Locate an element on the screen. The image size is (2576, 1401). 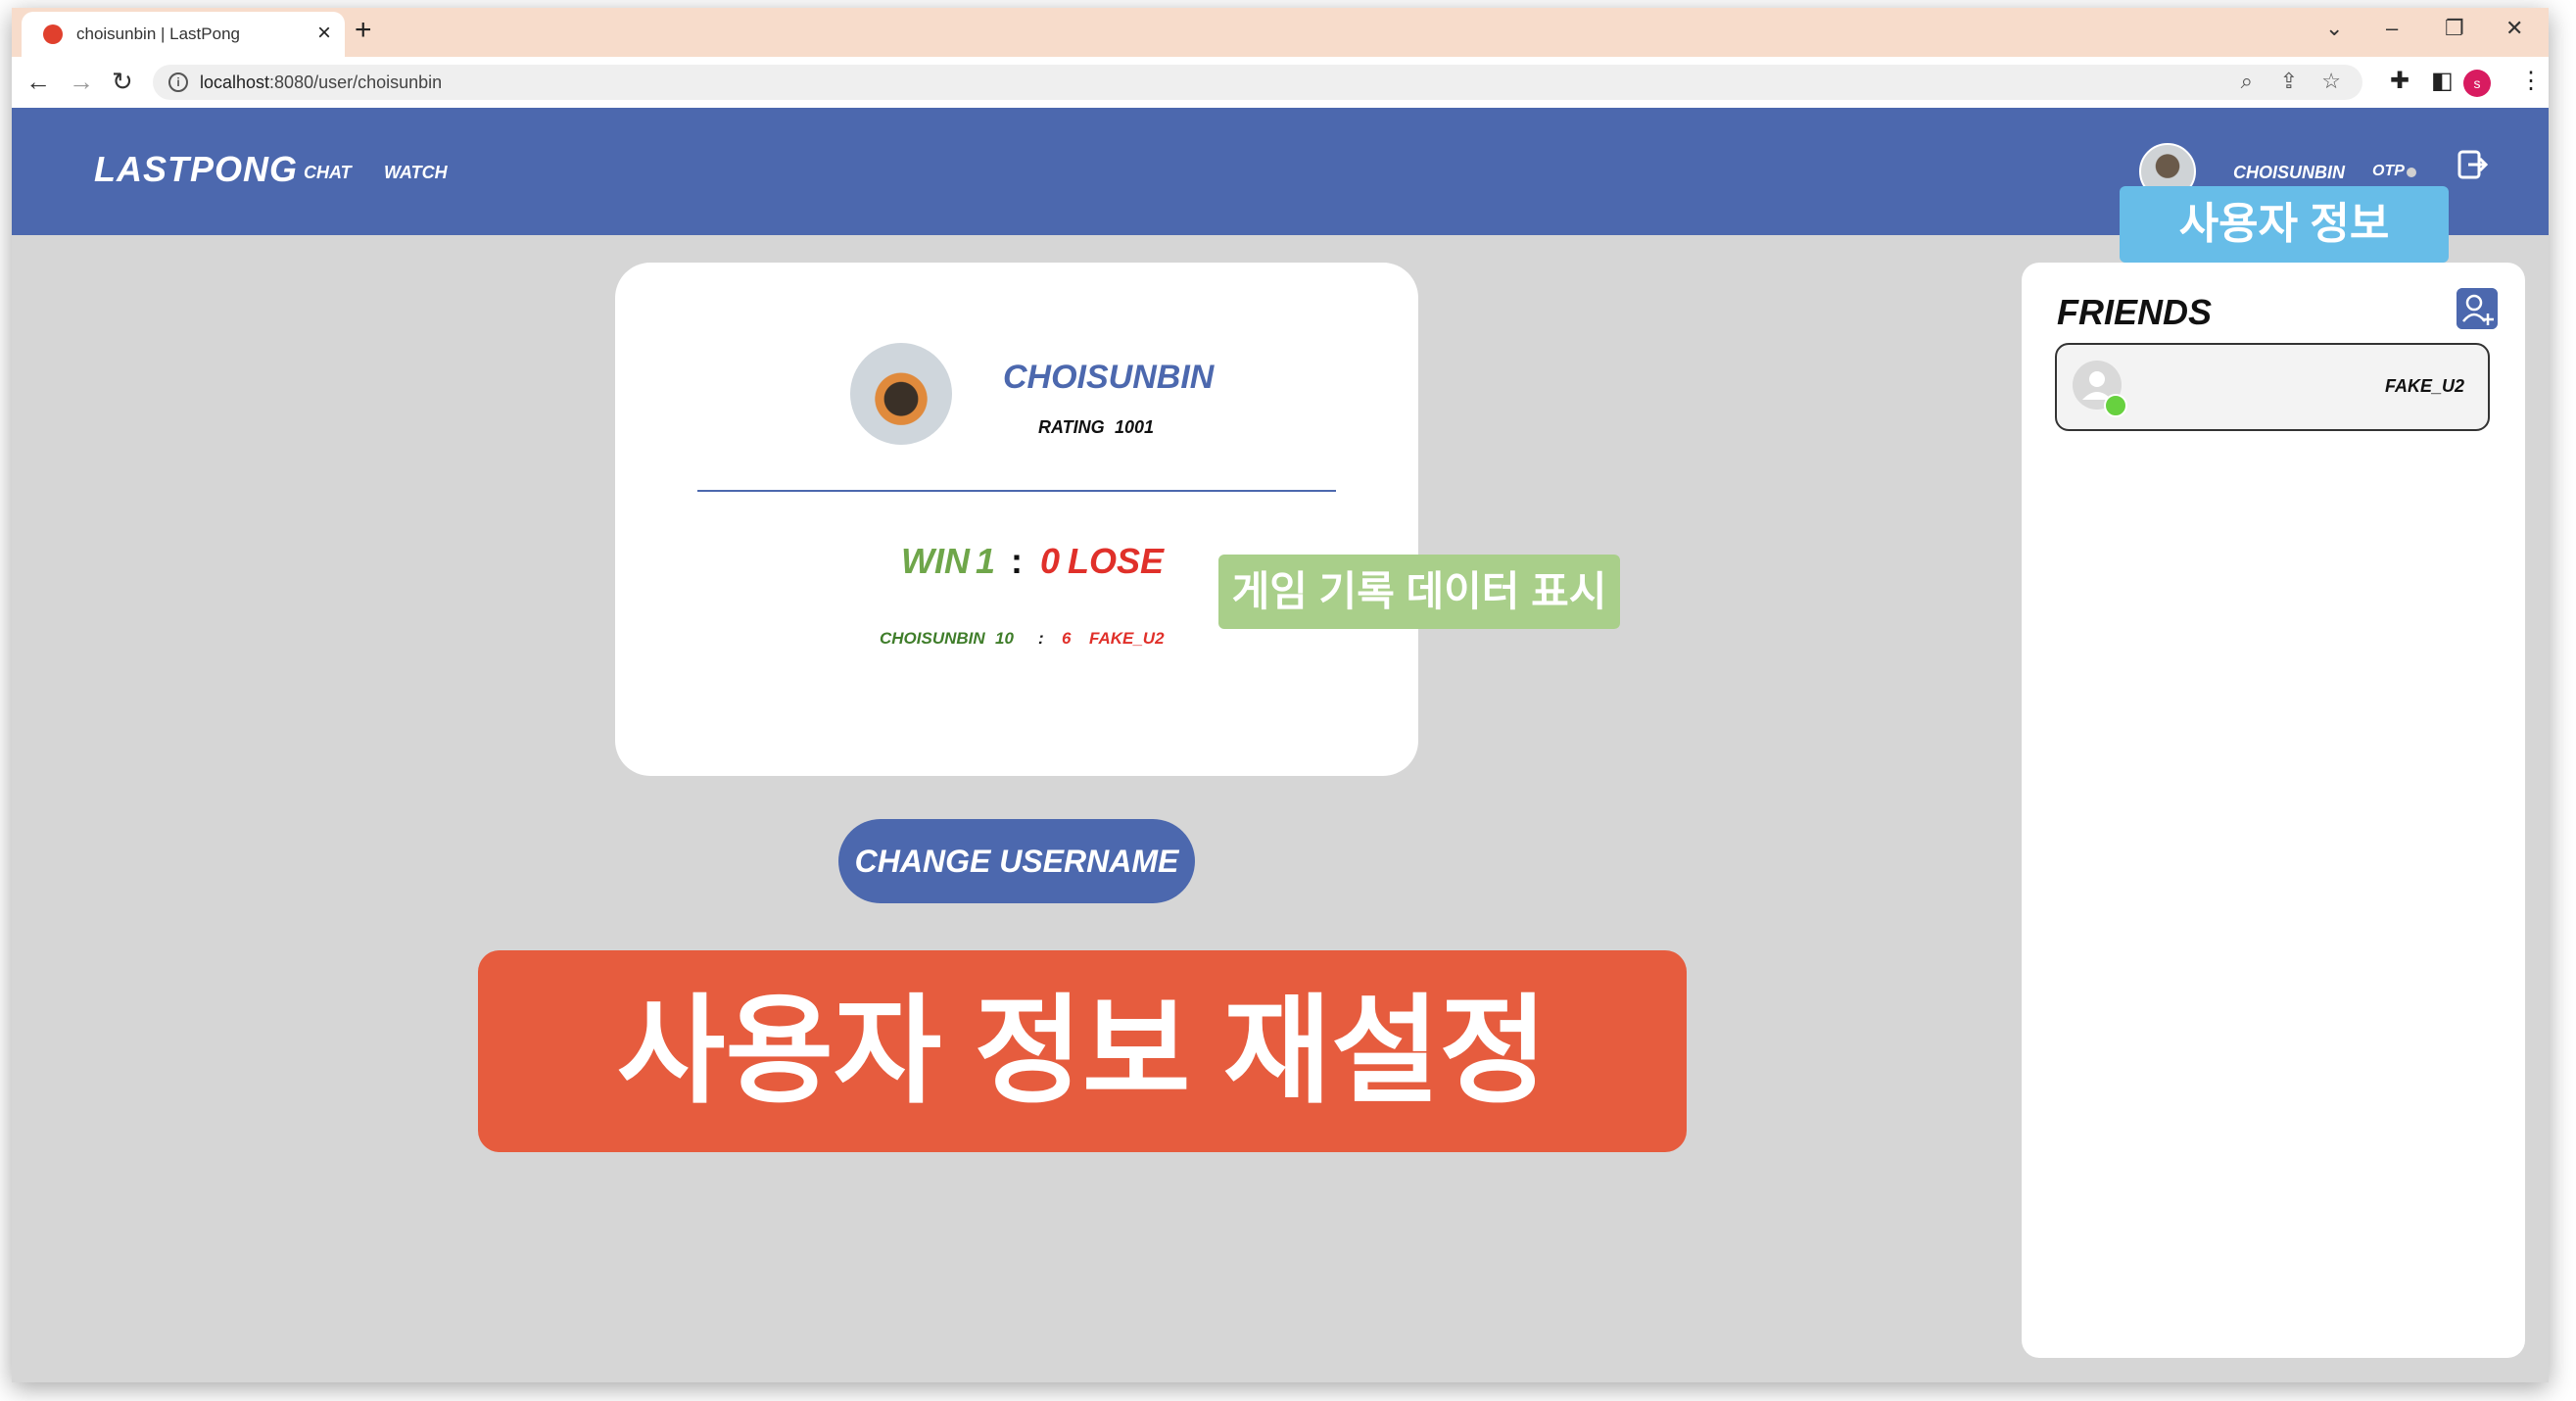
profile-avatar: s is located at coordinates (2477, 84).